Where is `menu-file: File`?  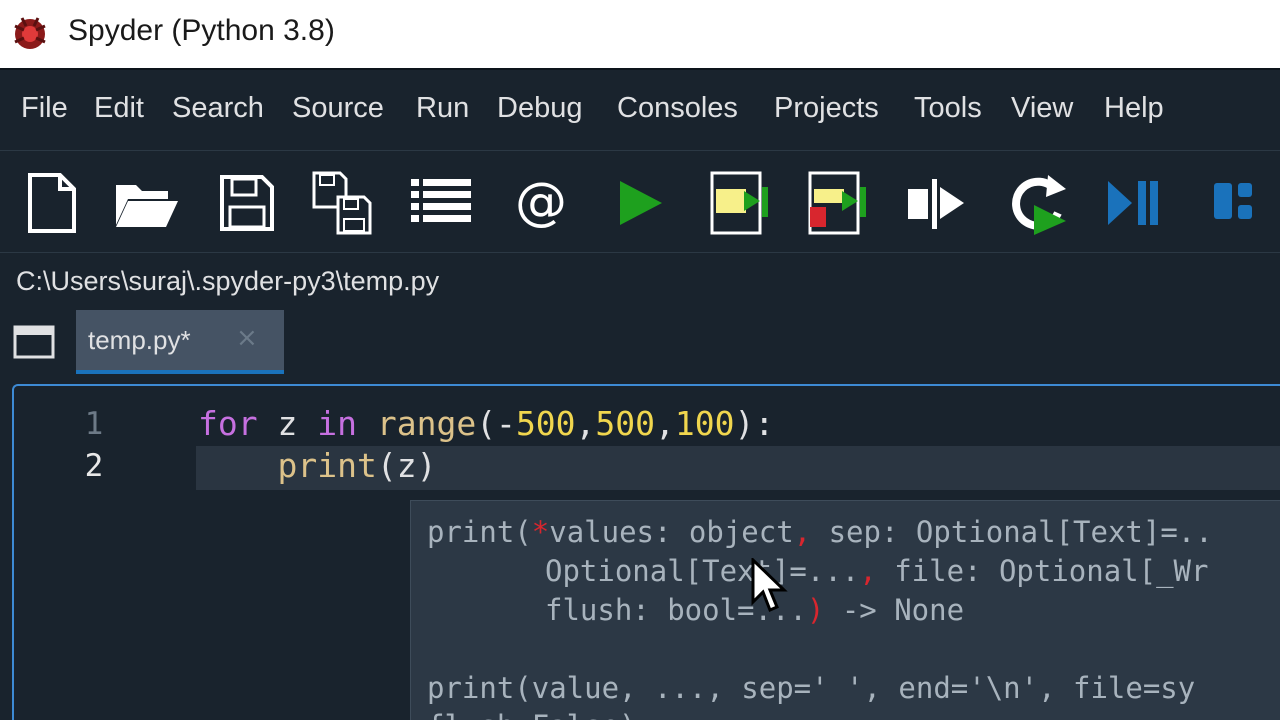
menu-file: File is located at coordinates (44, 108).